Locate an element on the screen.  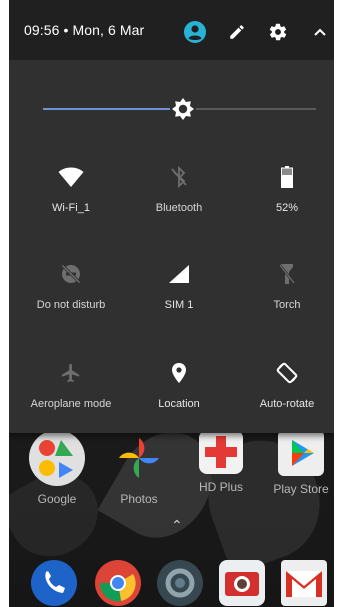
signal-icon is located at coordinates (179, 274).